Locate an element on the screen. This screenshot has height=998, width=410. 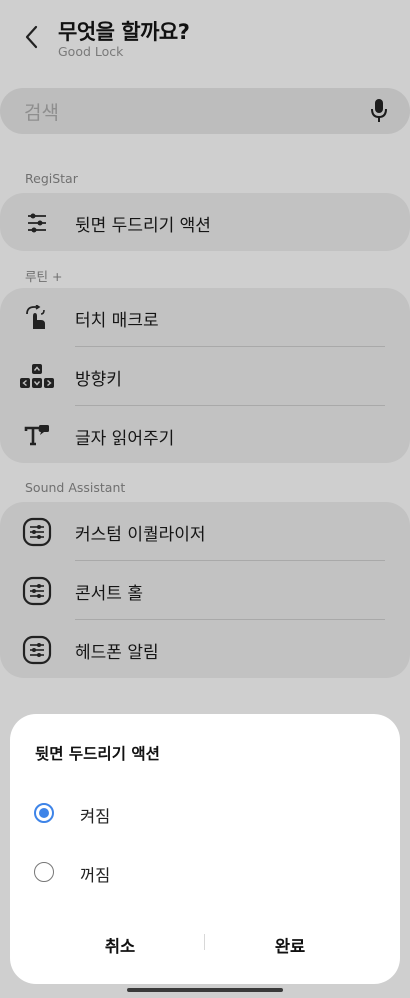
search-input: 검색 is located at coordinates (41, 111).